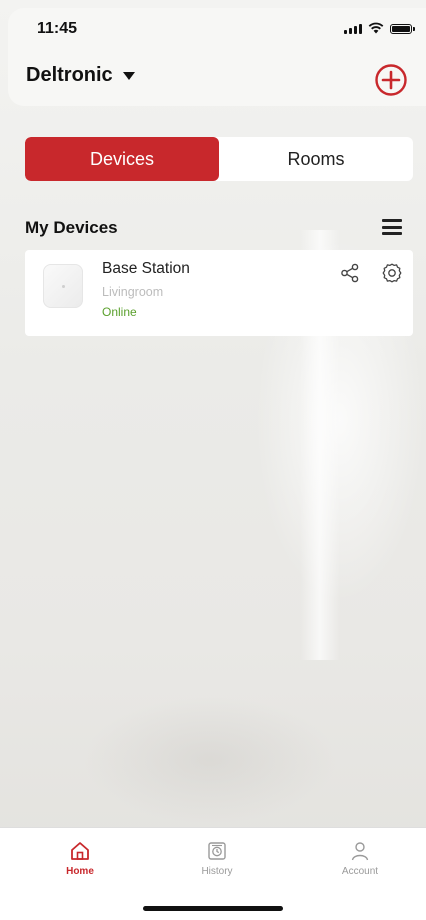 The image size is (426, 920). What do you see at coordinates (128, 75) in the screenshot?
I see `caret-down-icon` at bounding box center [128, 75].